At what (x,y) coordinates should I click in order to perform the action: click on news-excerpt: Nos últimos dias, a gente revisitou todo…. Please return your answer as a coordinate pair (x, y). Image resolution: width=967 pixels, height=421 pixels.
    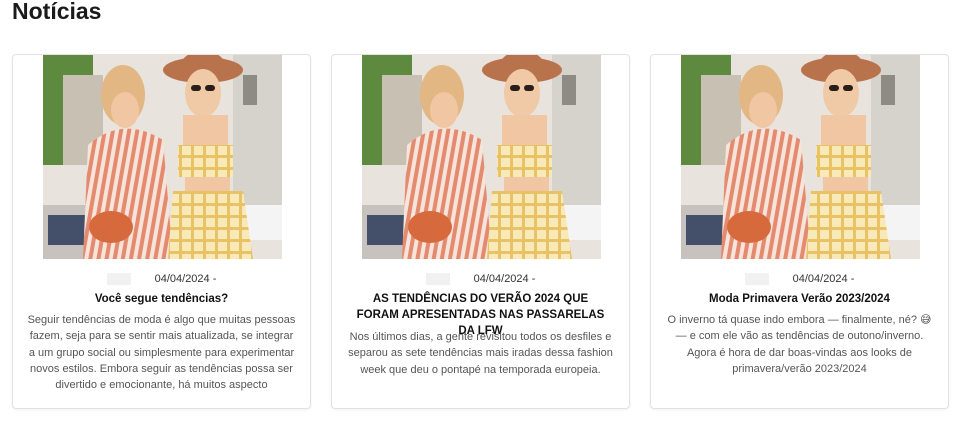
    Looking at the image, I should click on (480, 353).